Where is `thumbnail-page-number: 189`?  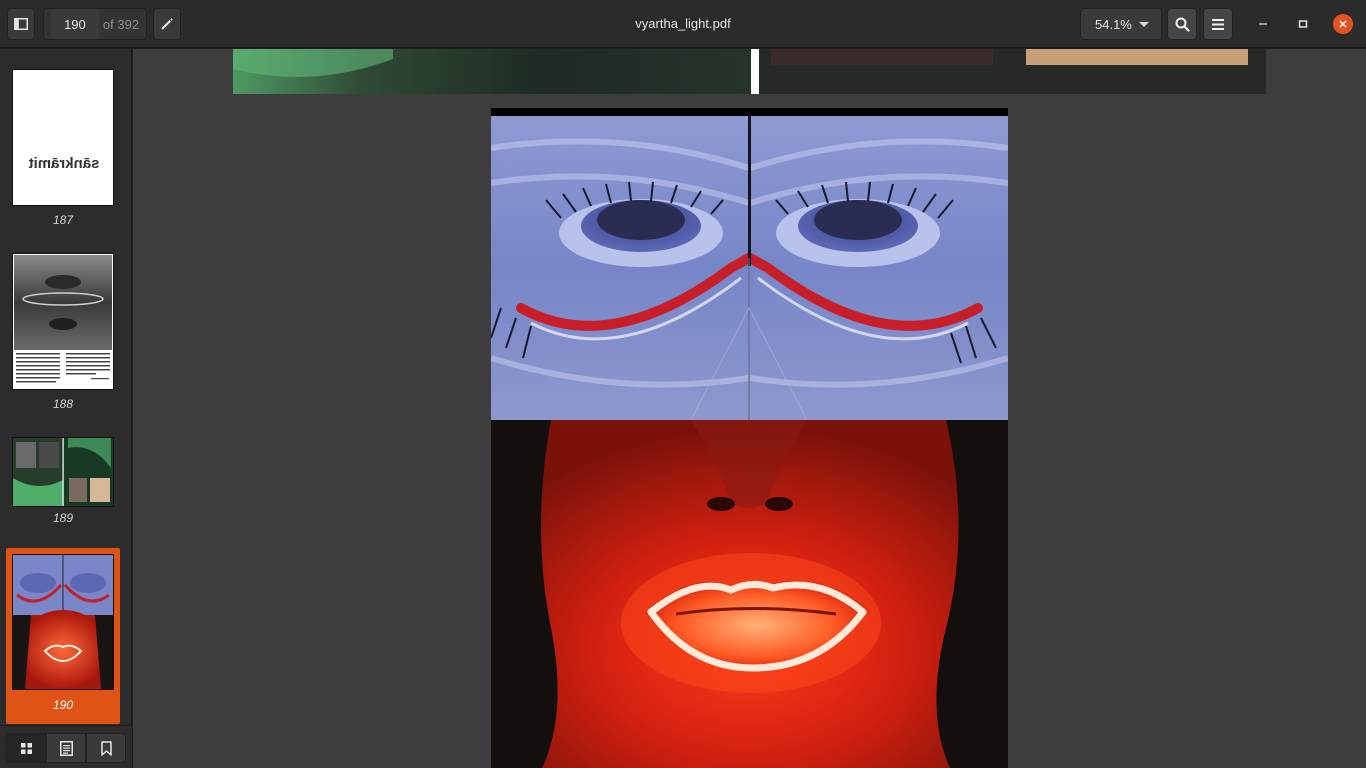
thumbnail-page-number: 189 is located at coordinates (63, 518).